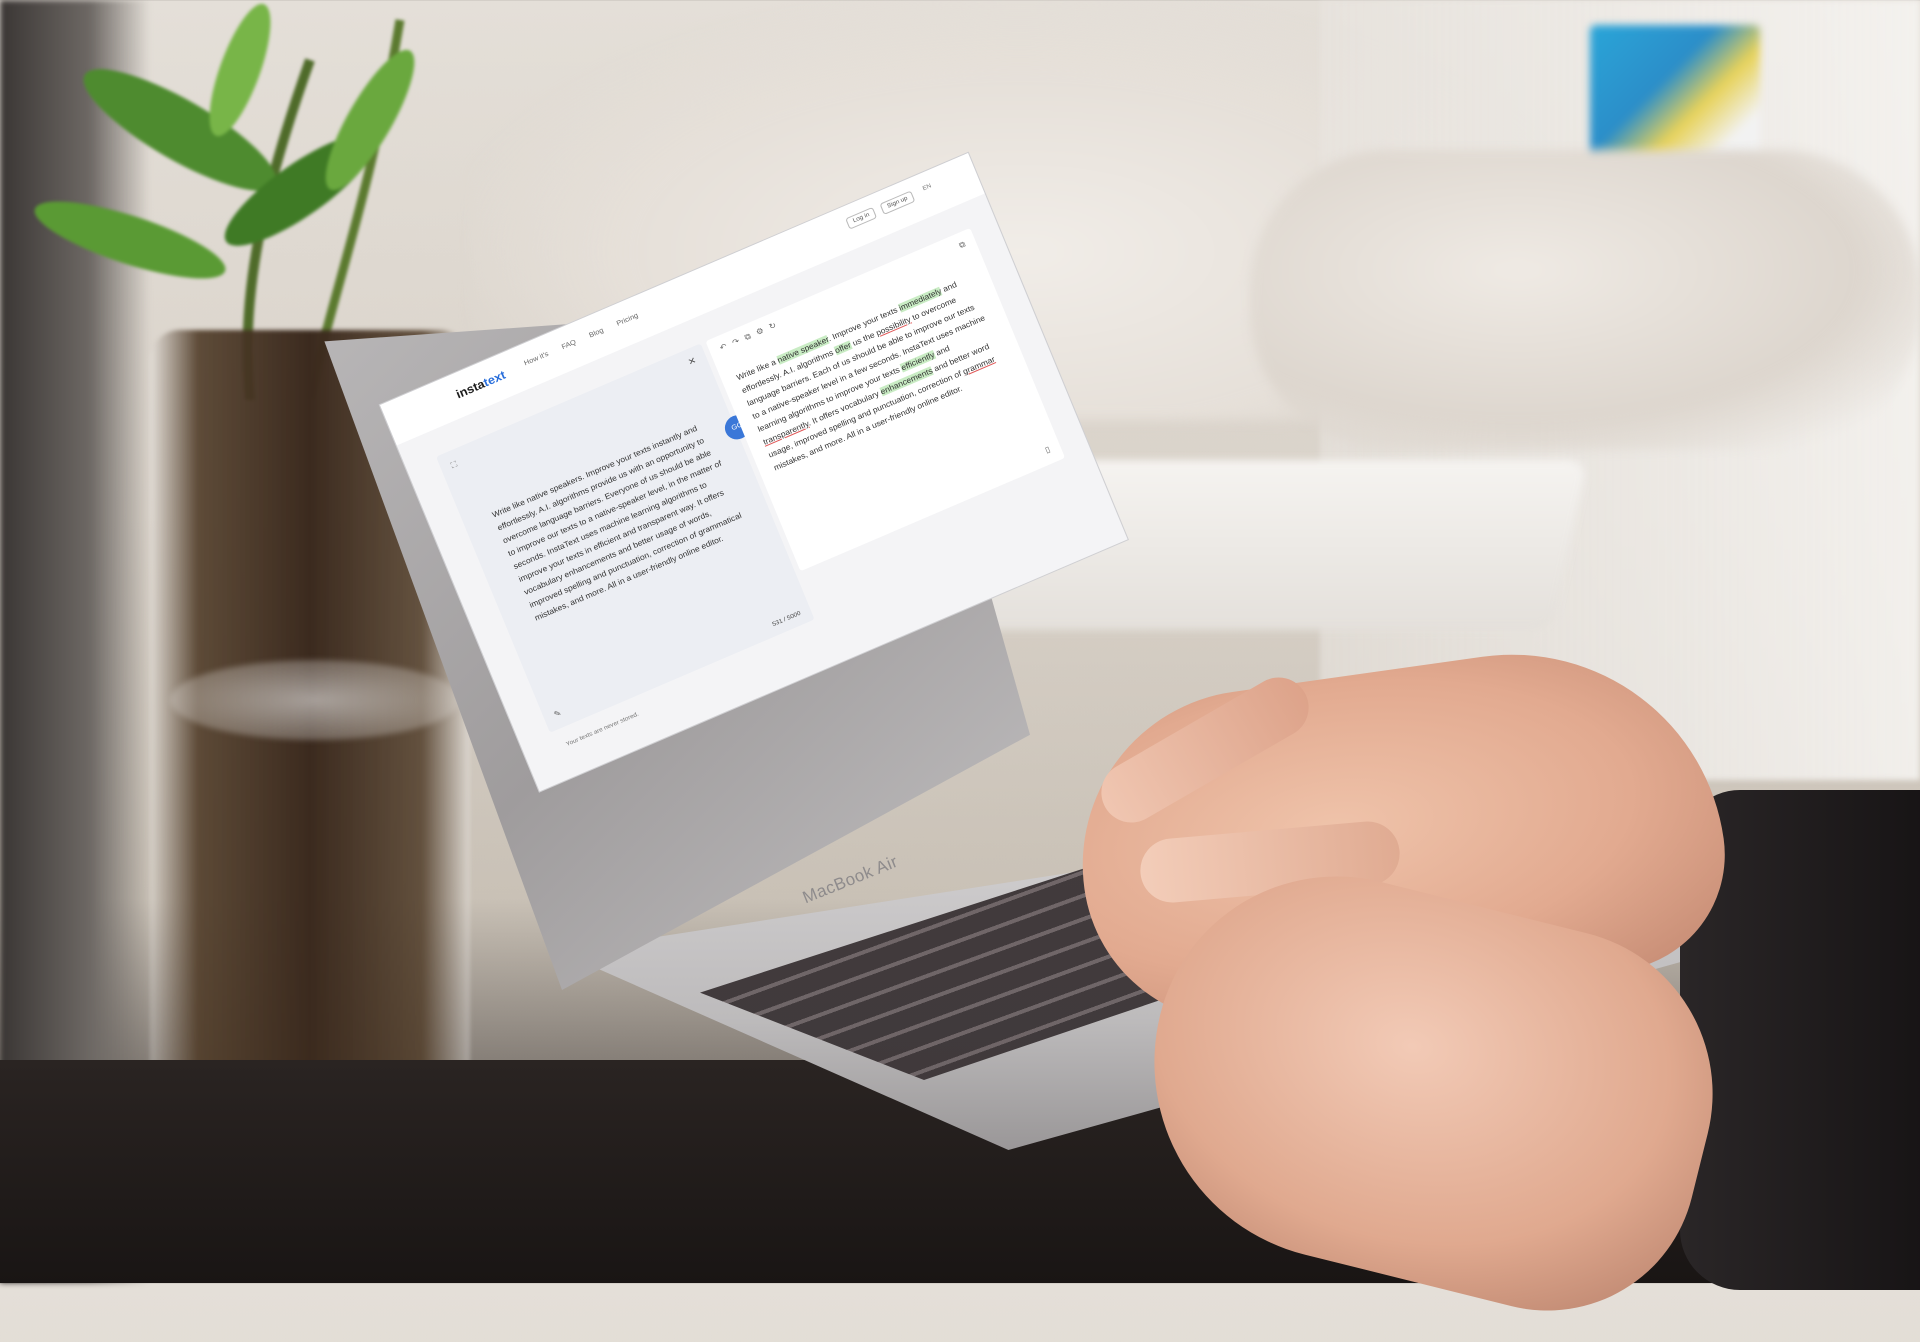  I want to click on language-selector: EN, so click(927, 187).